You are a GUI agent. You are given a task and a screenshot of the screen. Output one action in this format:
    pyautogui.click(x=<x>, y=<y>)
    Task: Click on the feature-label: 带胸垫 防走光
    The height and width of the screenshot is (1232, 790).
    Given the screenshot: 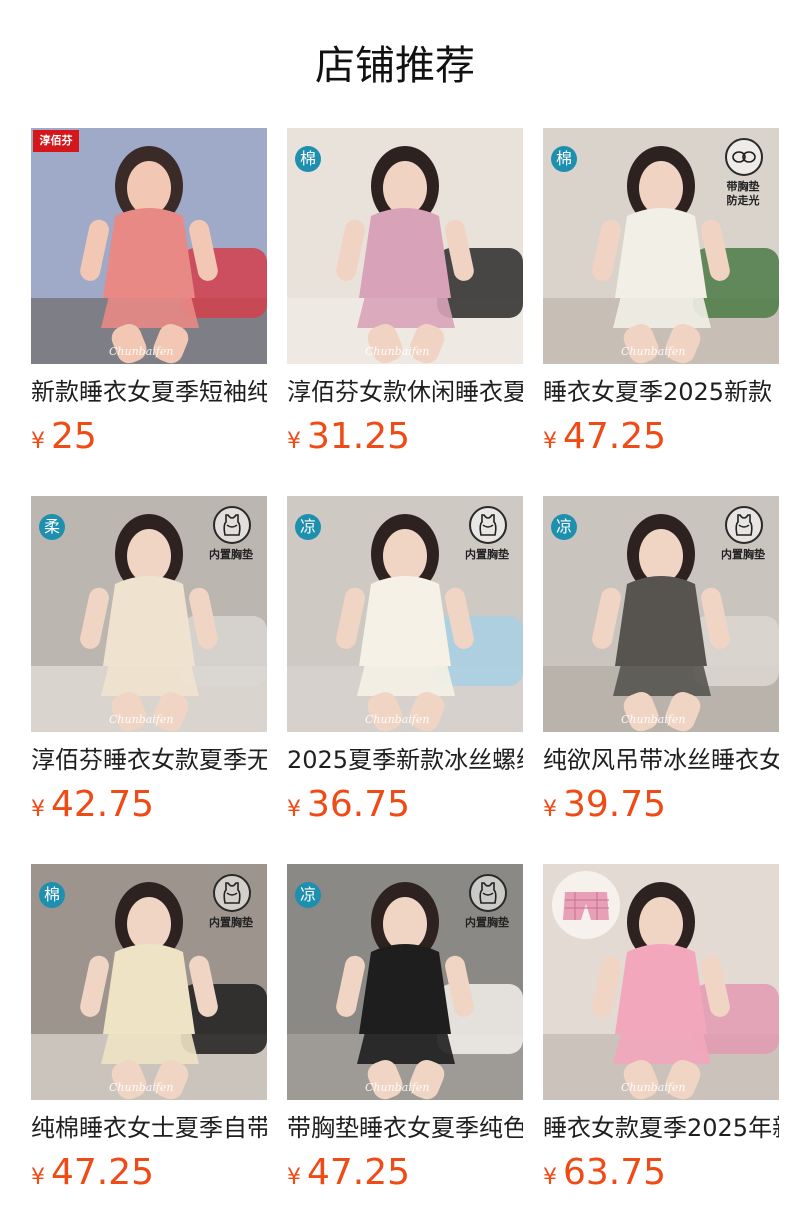 What is the action you would take?
    pyautogui.click(x=743, y=193)
    